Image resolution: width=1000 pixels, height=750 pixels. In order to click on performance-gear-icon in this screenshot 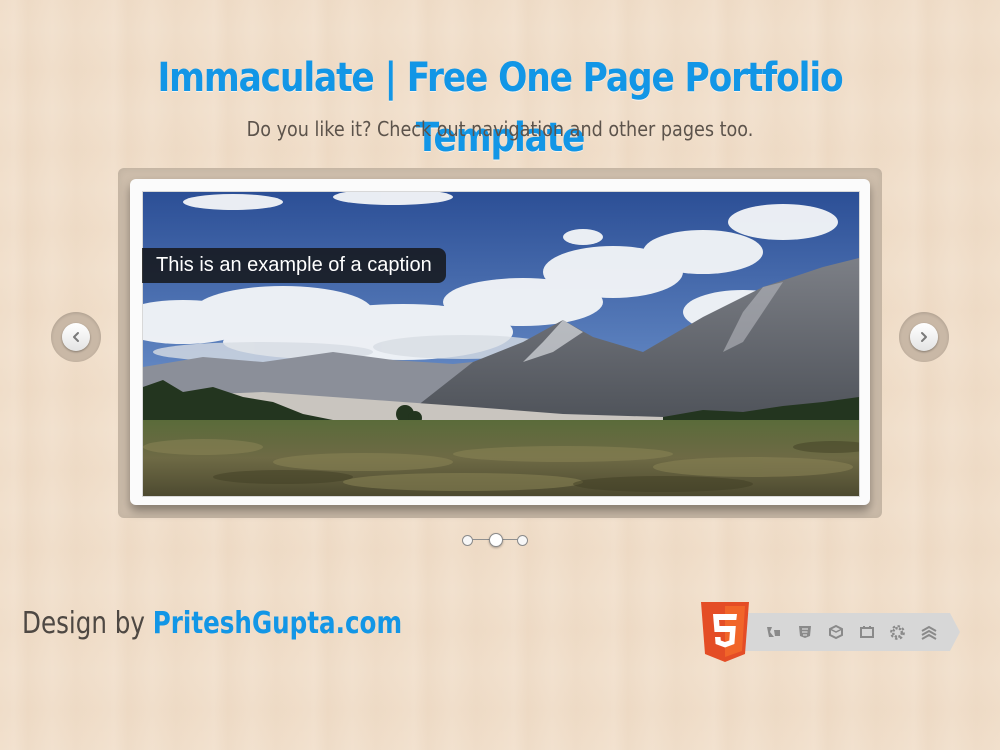, I will do `click(897, 632)`.